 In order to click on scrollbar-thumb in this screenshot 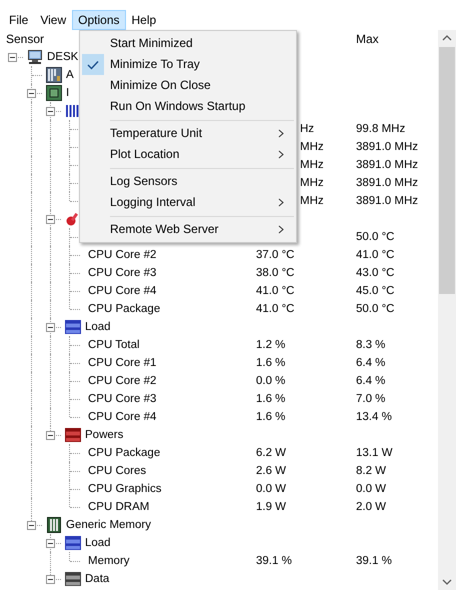, I will do `click(447, 170)`.